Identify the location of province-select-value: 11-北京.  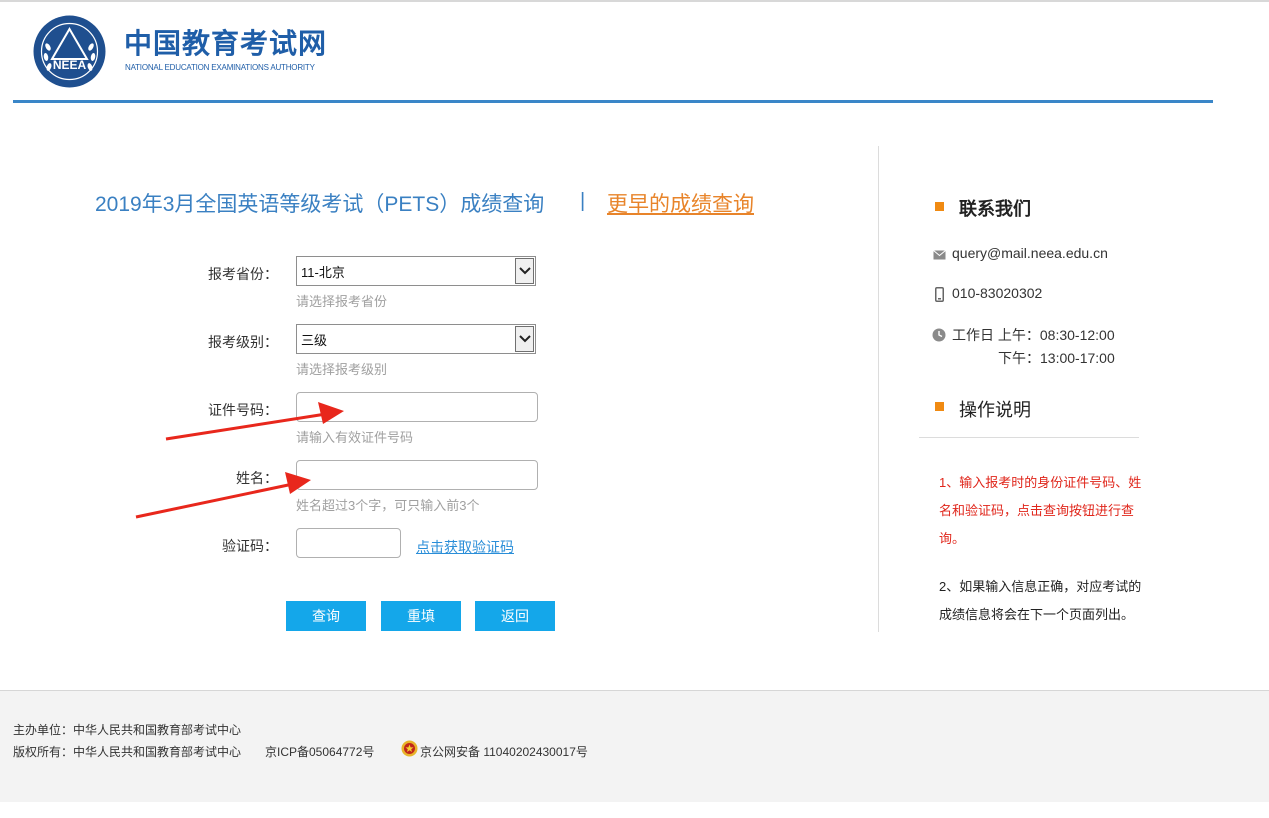
(323, 272).